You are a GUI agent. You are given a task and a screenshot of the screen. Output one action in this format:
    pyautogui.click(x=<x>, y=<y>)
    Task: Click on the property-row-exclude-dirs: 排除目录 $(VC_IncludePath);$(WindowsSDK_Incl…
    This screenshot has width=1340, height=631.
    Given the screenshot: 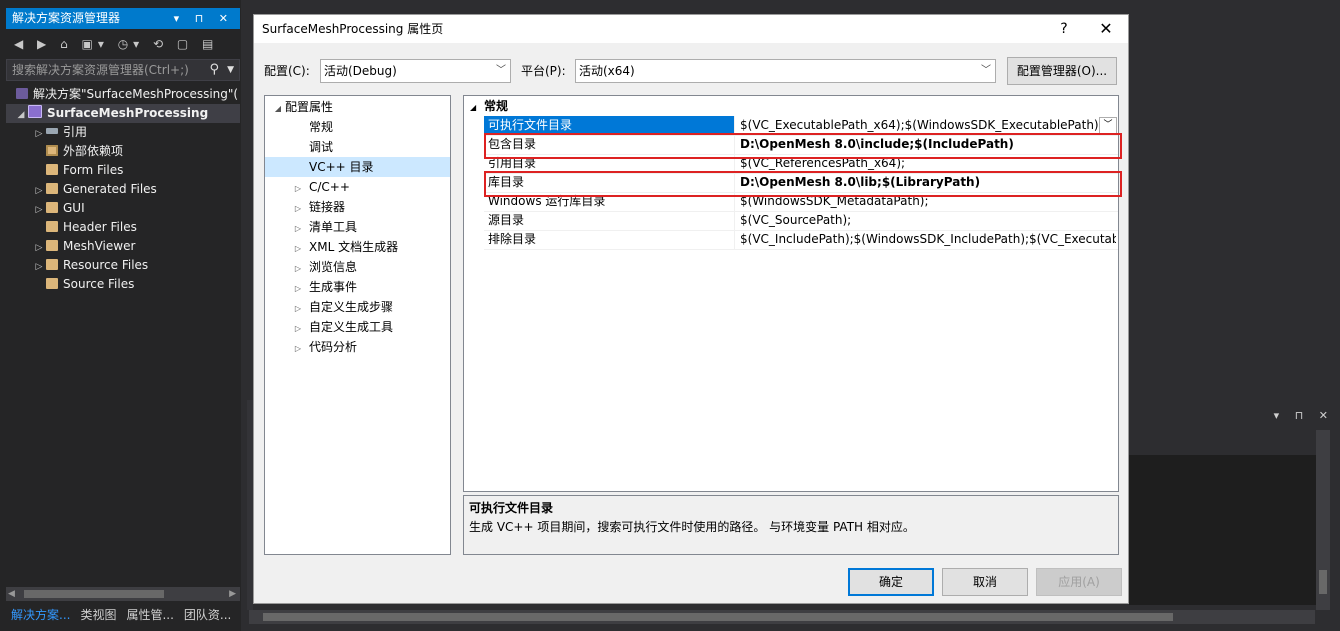 What is the action you would take?
    pyautogui.click(x=801, y=240)
    